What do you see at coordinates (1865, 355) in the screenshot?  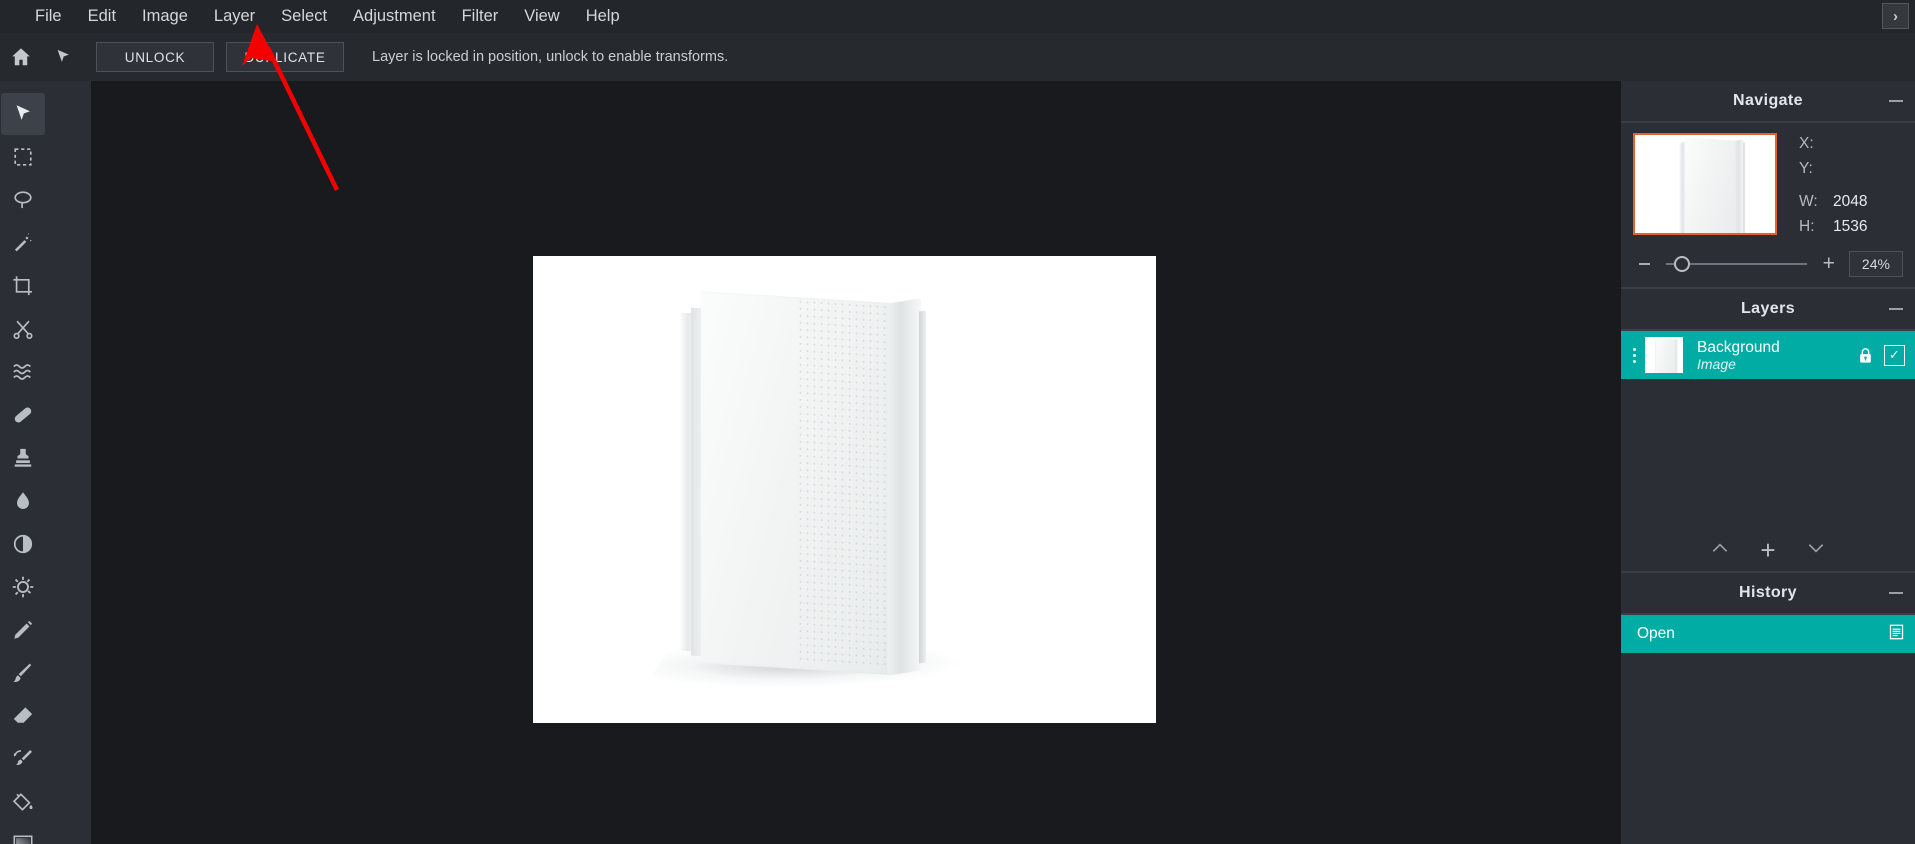 I see `lock-icon` at bounding box center [1865, 355].